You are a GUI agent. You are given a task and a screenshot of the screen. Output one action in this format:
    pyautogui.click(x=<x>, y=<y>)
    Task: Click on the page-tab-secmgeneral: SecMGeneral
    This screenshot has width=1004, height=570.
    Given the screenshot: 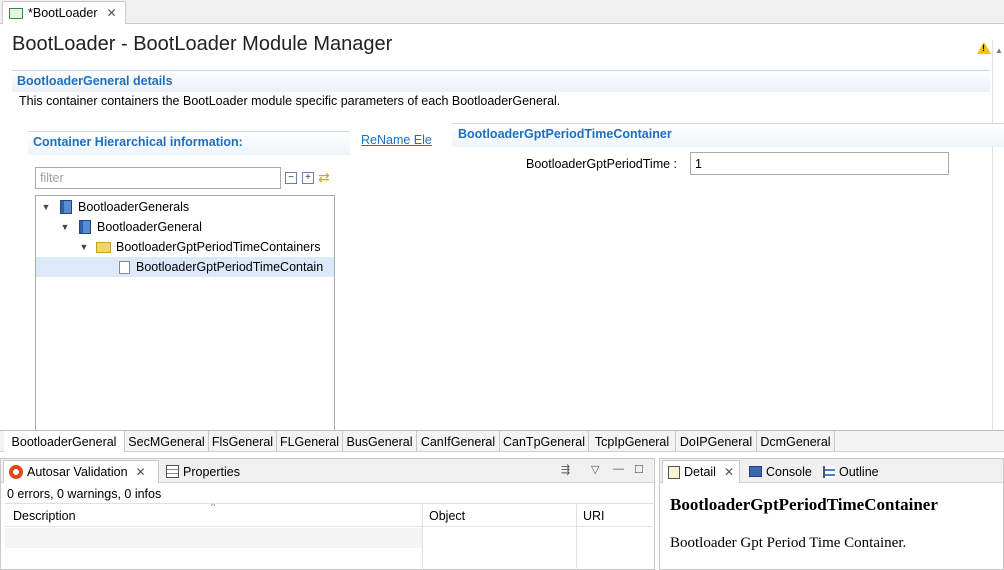 What is the action you would take?
    pyautogui.click(x=167, y=441)
    